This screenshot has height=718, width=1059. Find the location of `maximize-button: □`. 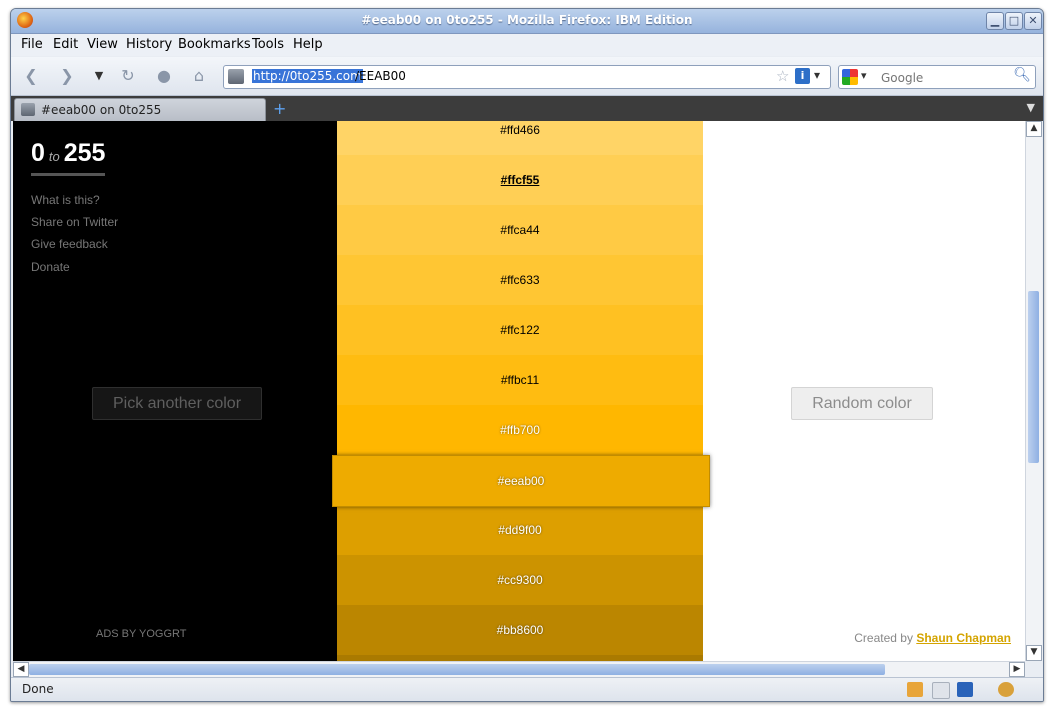

maximize-button: □ is located at coordinates (1014, 21).